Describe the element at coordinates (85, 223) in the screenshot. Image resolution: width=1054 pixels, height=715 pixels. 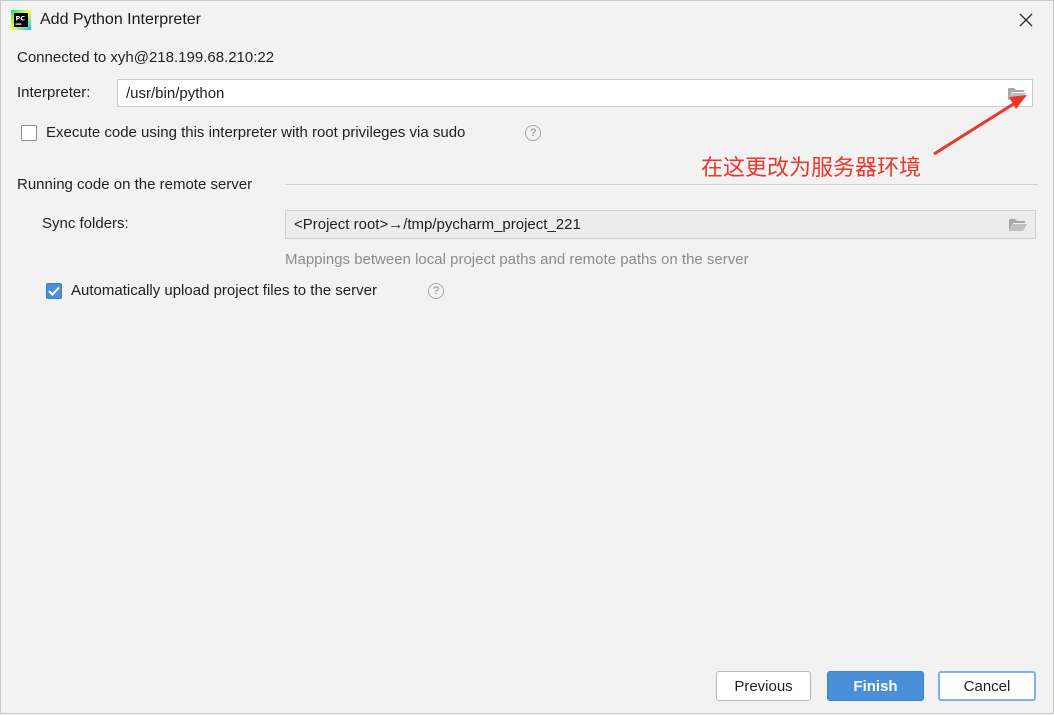
I see `sync-folders-label: Sync folders:` at that location.